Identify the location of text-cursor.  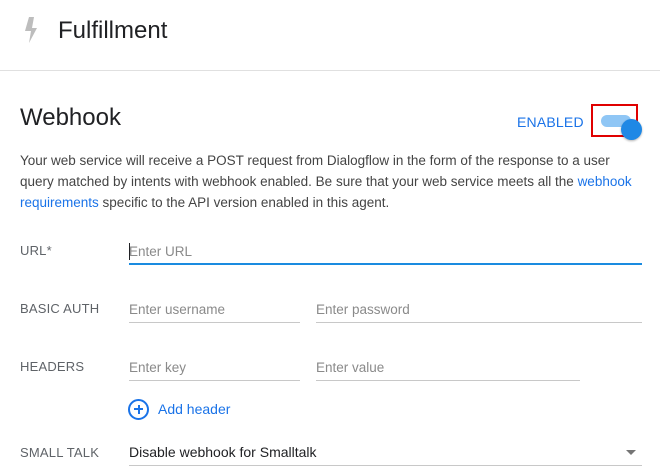
(129, 251).